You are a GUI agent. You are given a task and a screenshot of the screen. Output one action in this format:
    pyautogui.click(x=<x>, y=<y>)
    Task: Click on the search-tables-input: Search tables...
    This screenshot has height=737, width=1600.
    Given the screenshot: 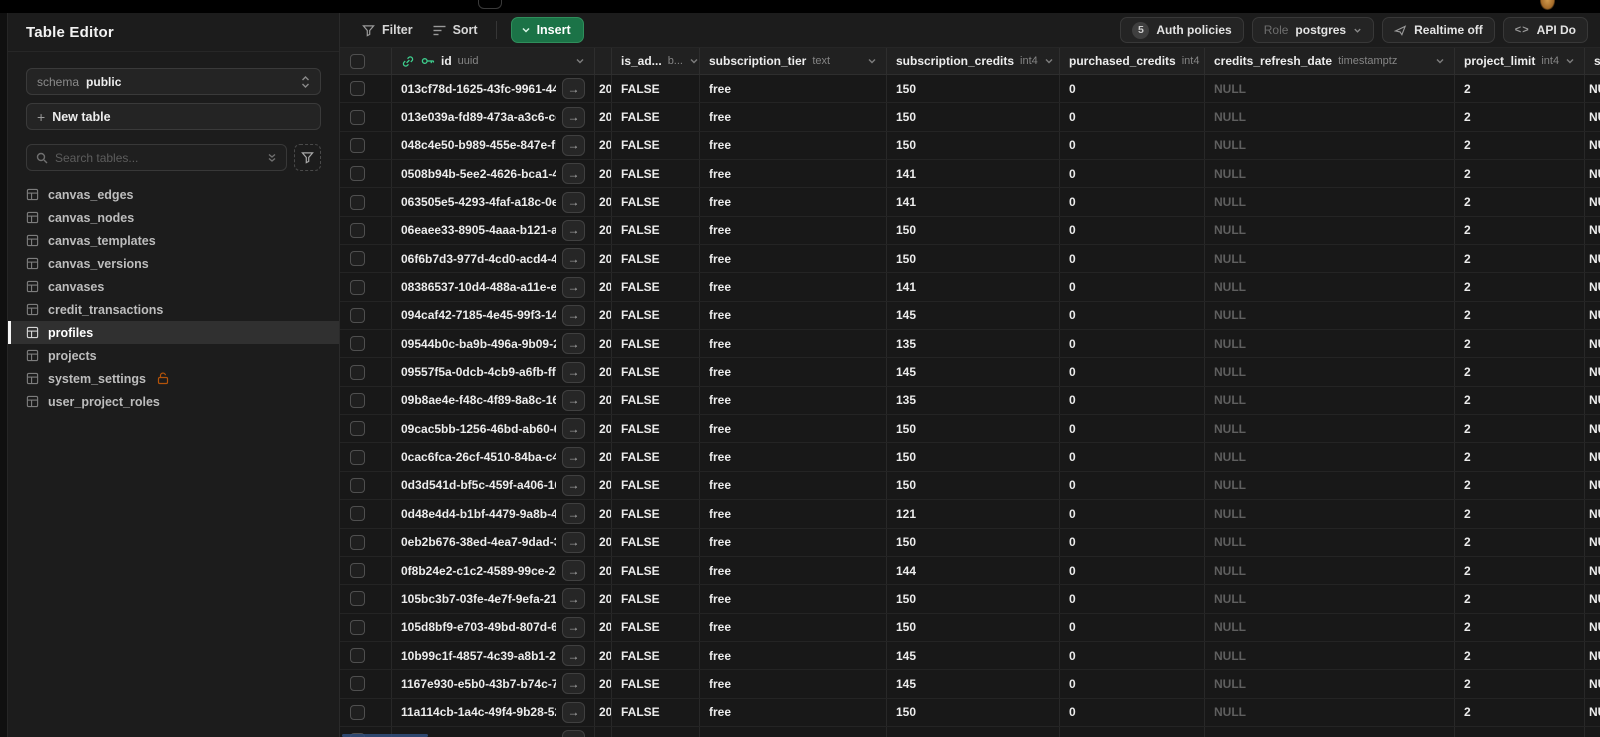 What is the action you would take?
    pyautogui.click(x=156, y=157)
    